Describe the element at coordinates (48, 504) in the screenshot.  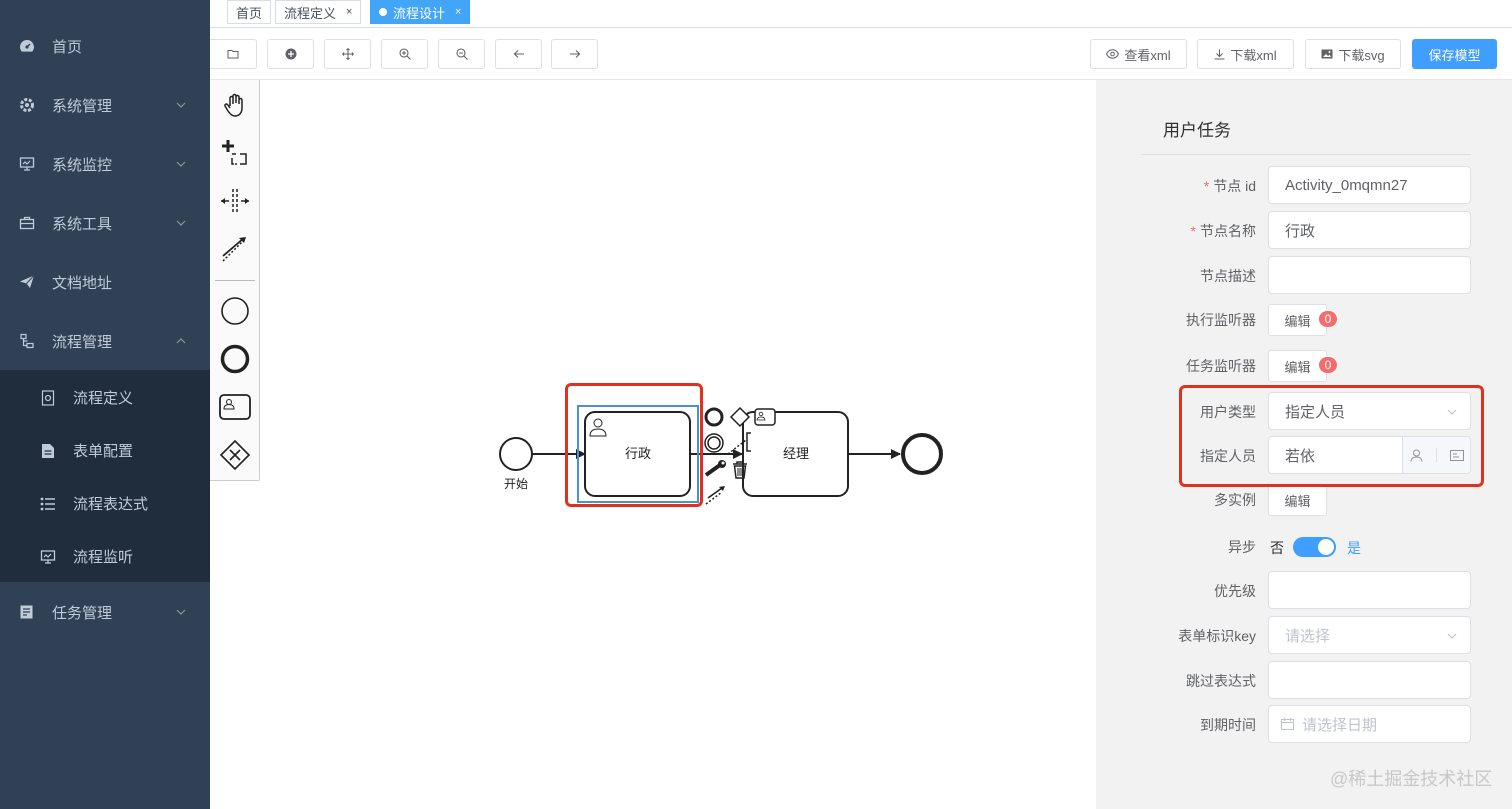
I see `list-icon` at that location.